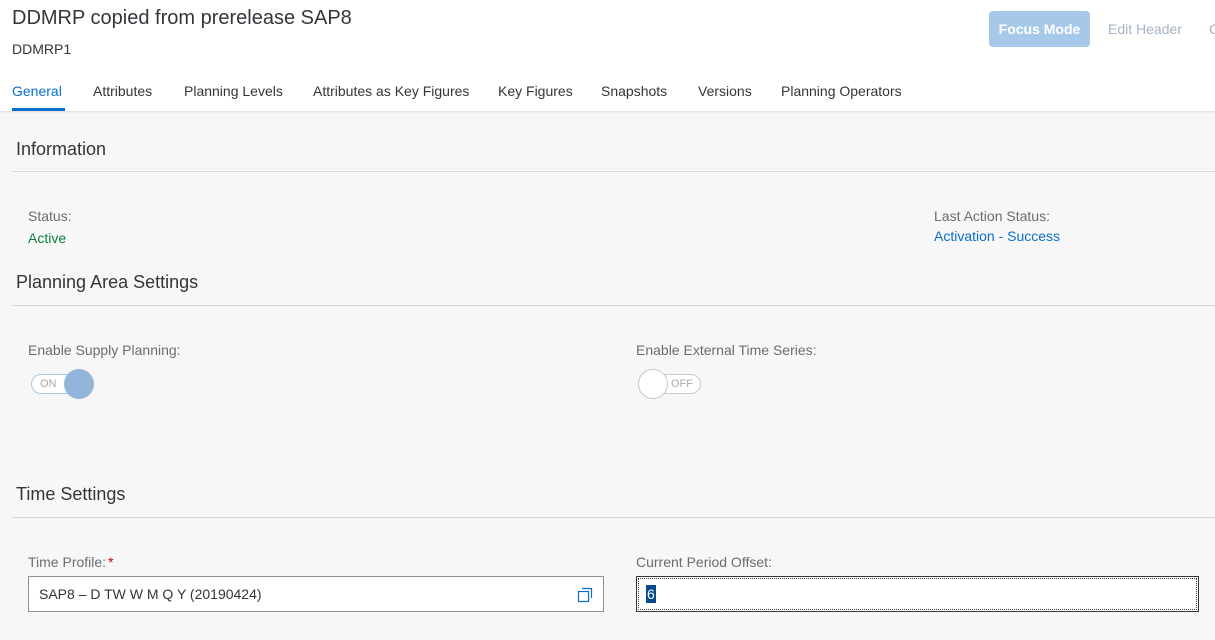 Image resolution: width=1215 pixels, height=640 pixels. What do you see at coordinates (42, 49) in the screenshot?
I see `page-subtitle: DDMRP1` at bounding box center [42, 49].